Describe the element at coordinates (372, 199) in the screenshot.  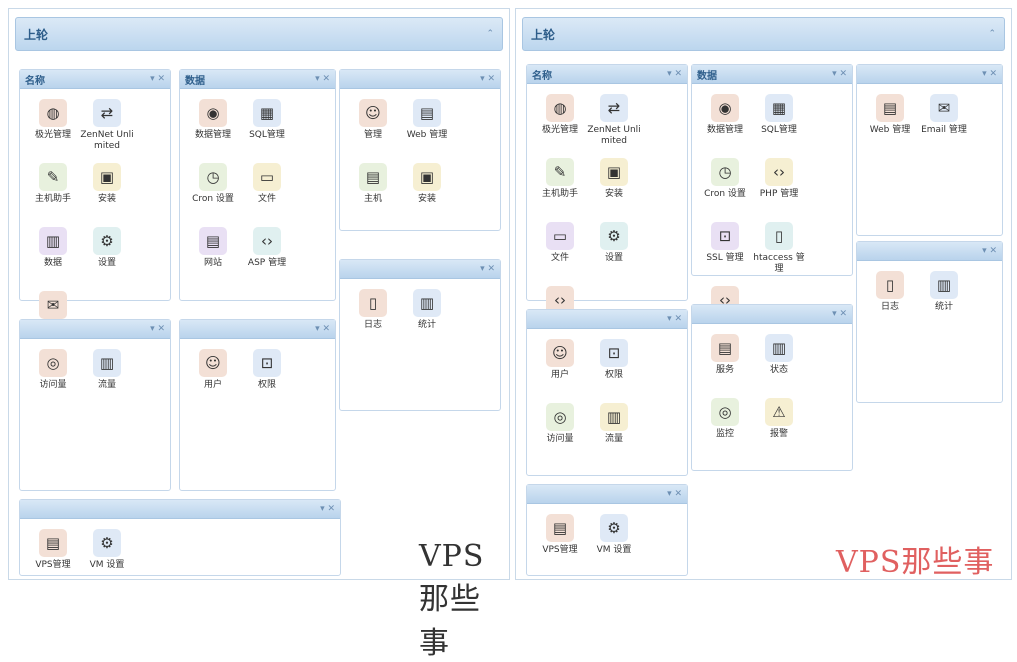
I see `launcher-item-label: 主机` at that location.